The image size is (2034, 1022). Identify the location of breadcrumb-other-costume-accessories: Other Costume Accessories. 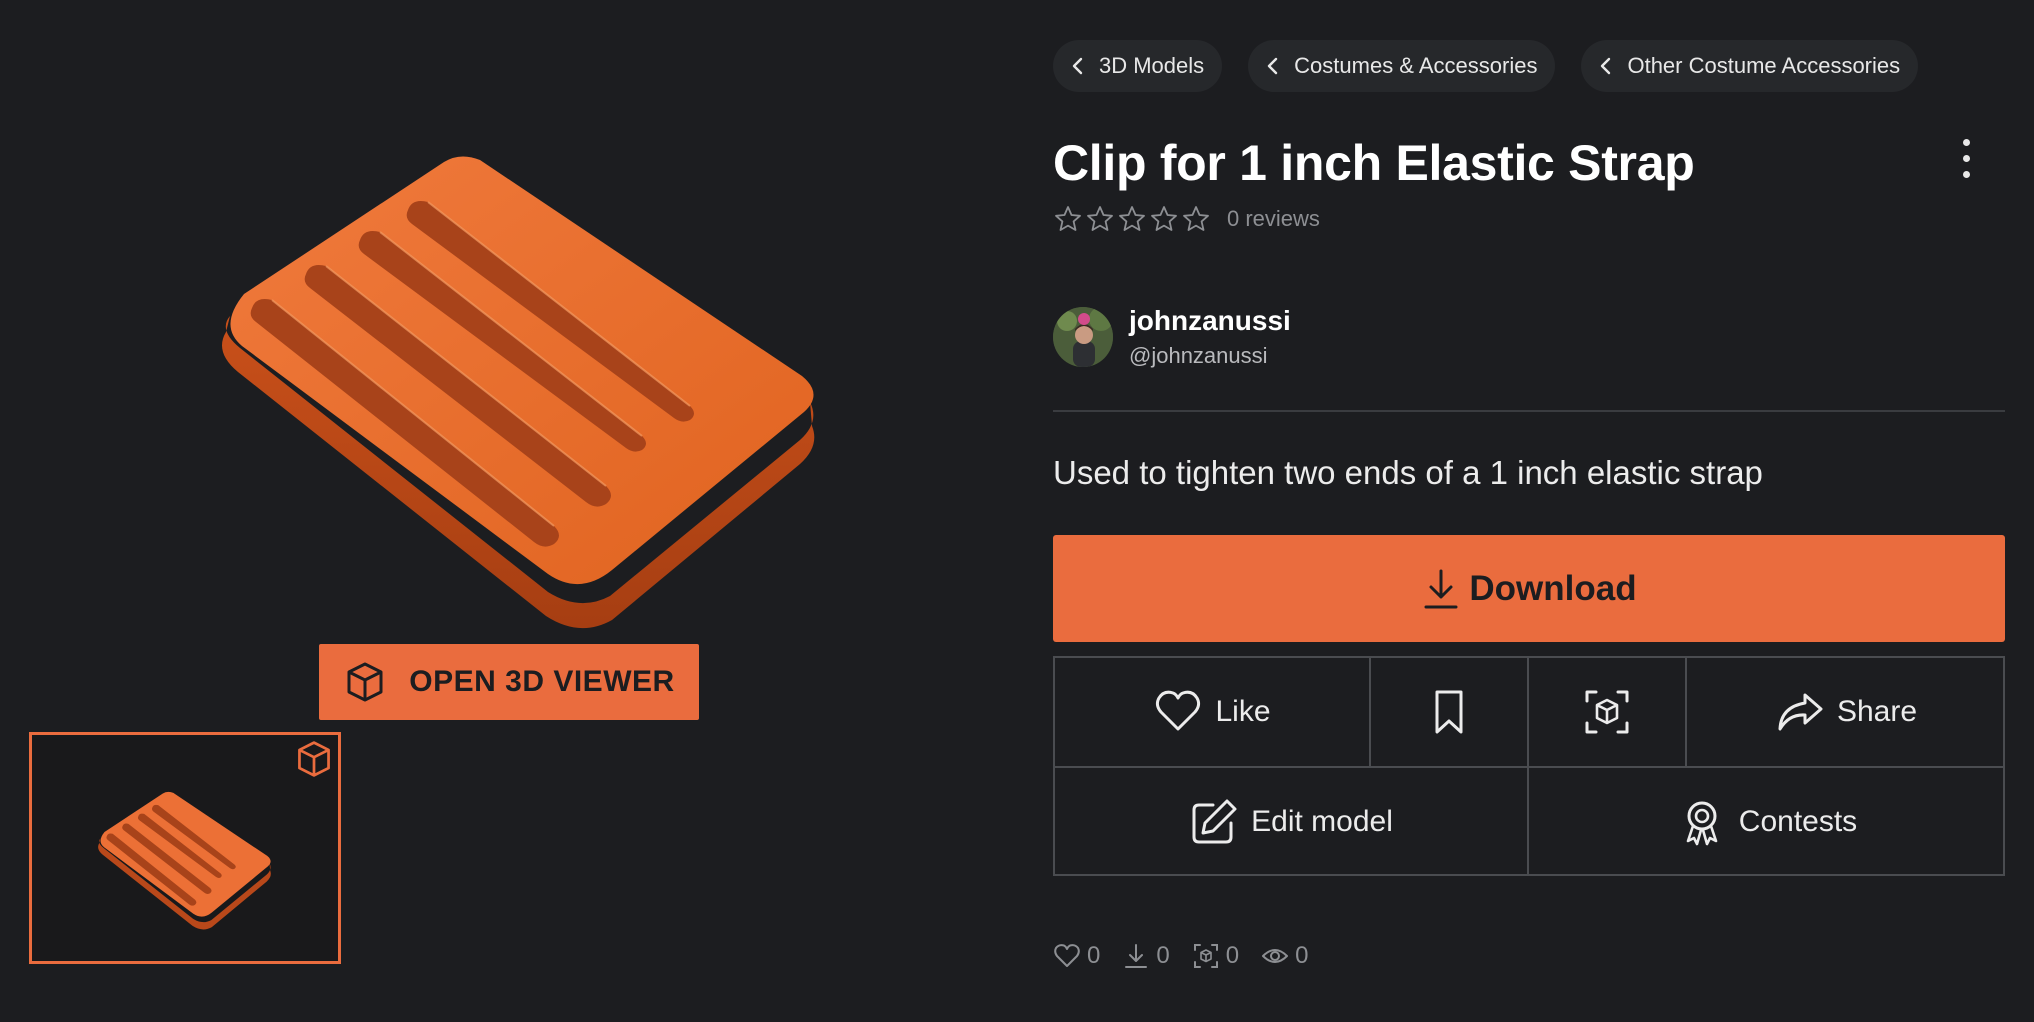
(1750, 66).